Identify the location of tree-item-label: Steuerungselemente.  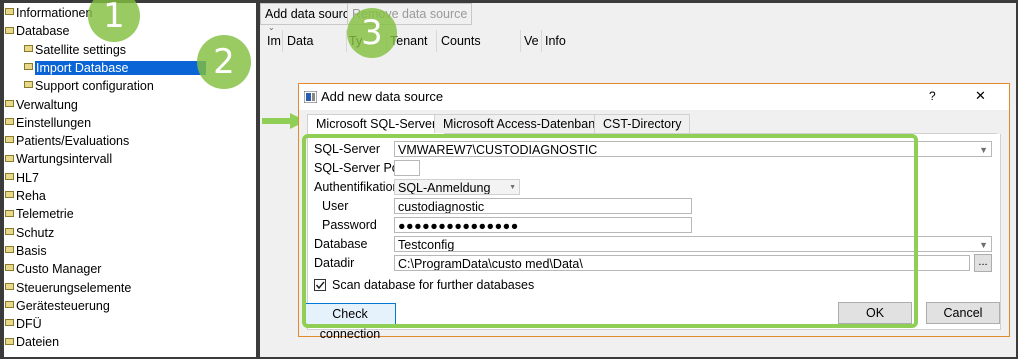
(74, 287).